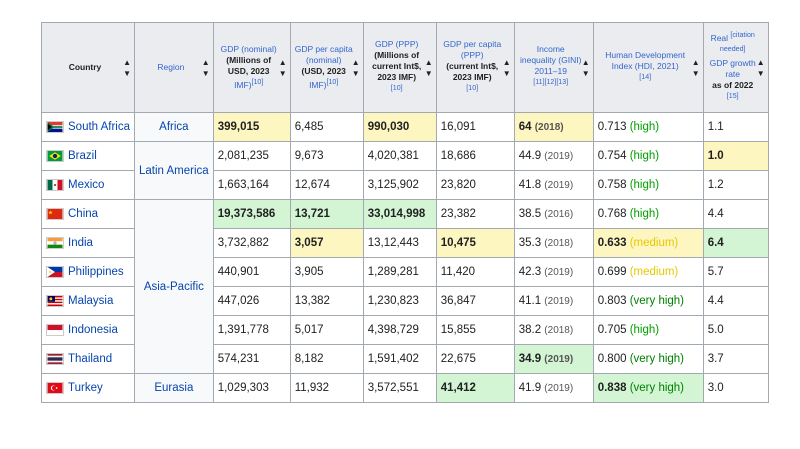  I want to click on region-cell: Eurasia, so click(174, 388).